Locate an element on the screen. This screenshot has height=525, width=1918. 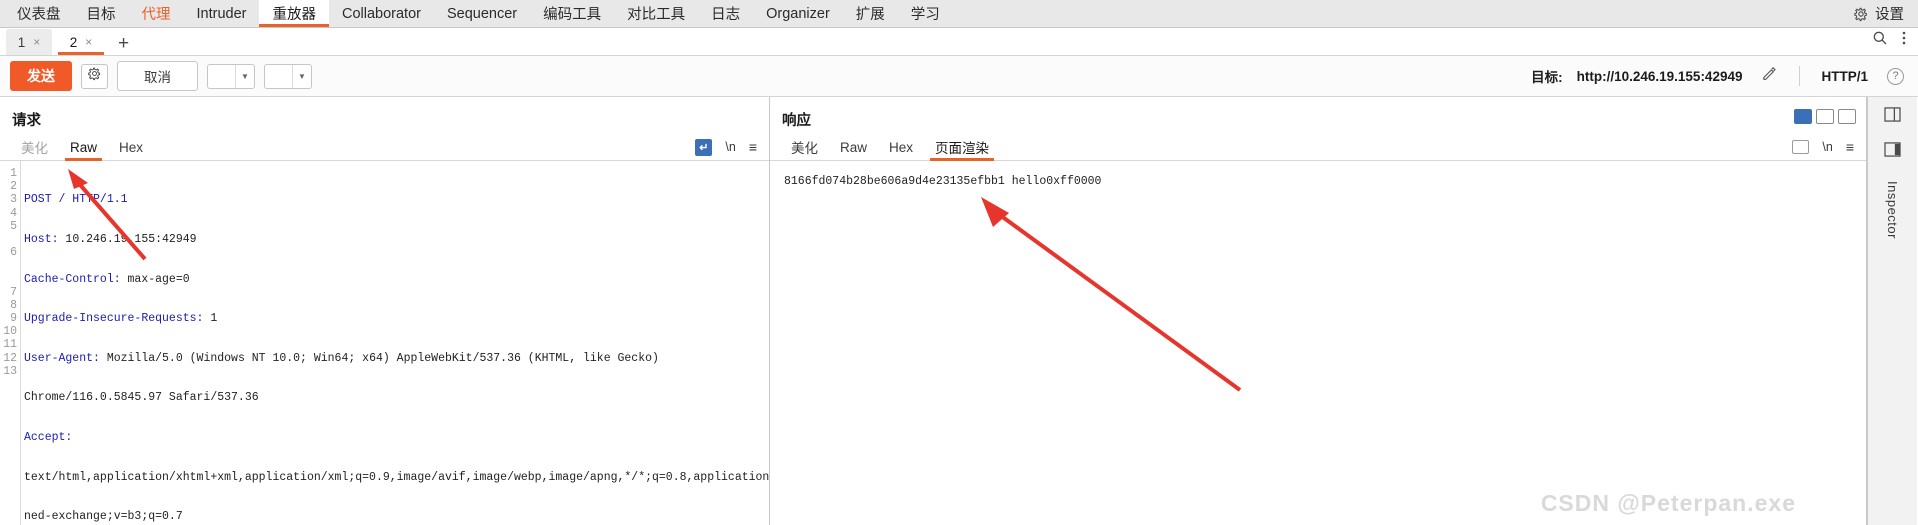
menu-label: 扩展 is located at coordinates (870, 15).